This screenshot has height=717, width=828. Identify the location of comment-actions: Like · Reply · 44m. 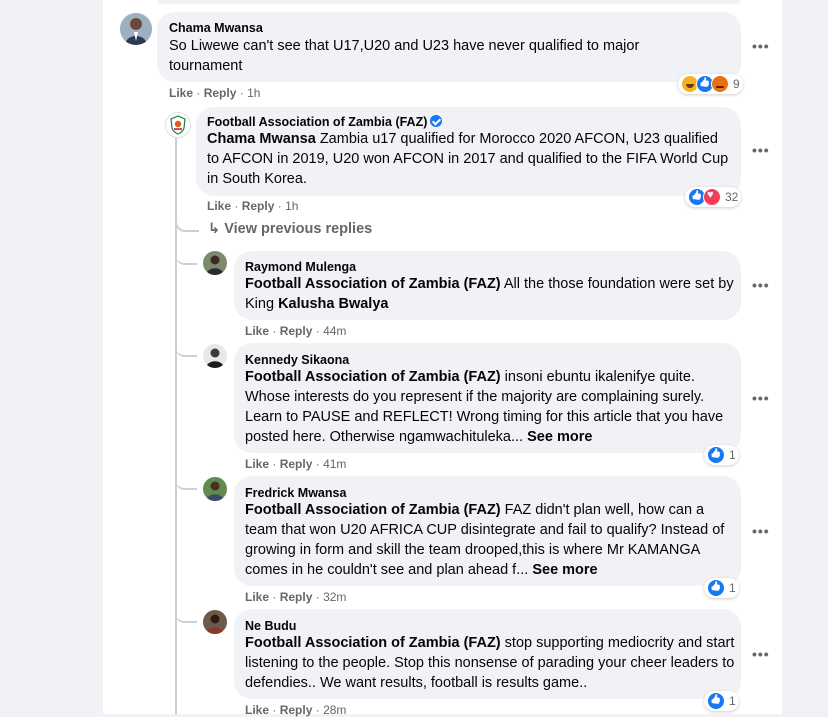
(295, 331).